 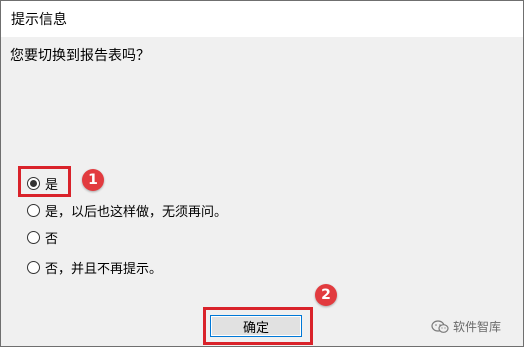 I want to click on radio-option-no-never: 否，并且不再提示。, so click(x=94, y=267).